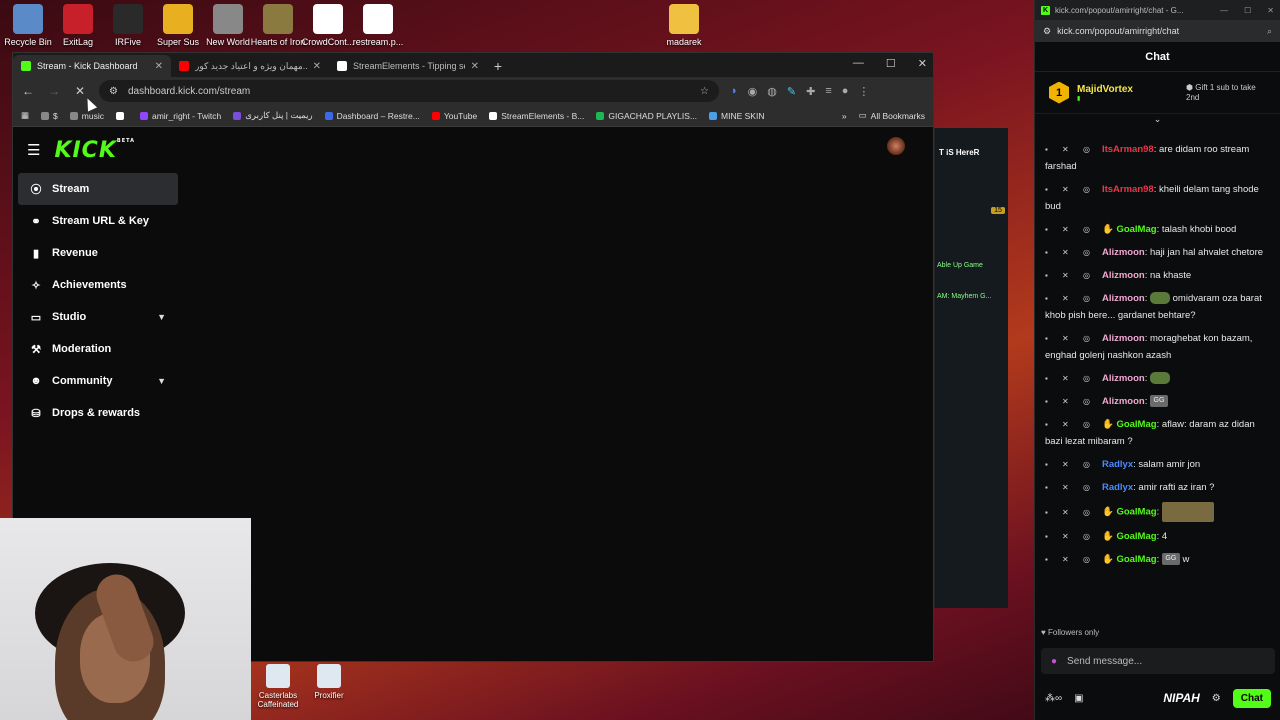 Image resolution: width=1280 pixels, height=720 pixels. What do you see at coordinates (180, 116) in the screenshot?
I see `bookmark-item: amir_right - Twitch` at bounding box center [180, 116].